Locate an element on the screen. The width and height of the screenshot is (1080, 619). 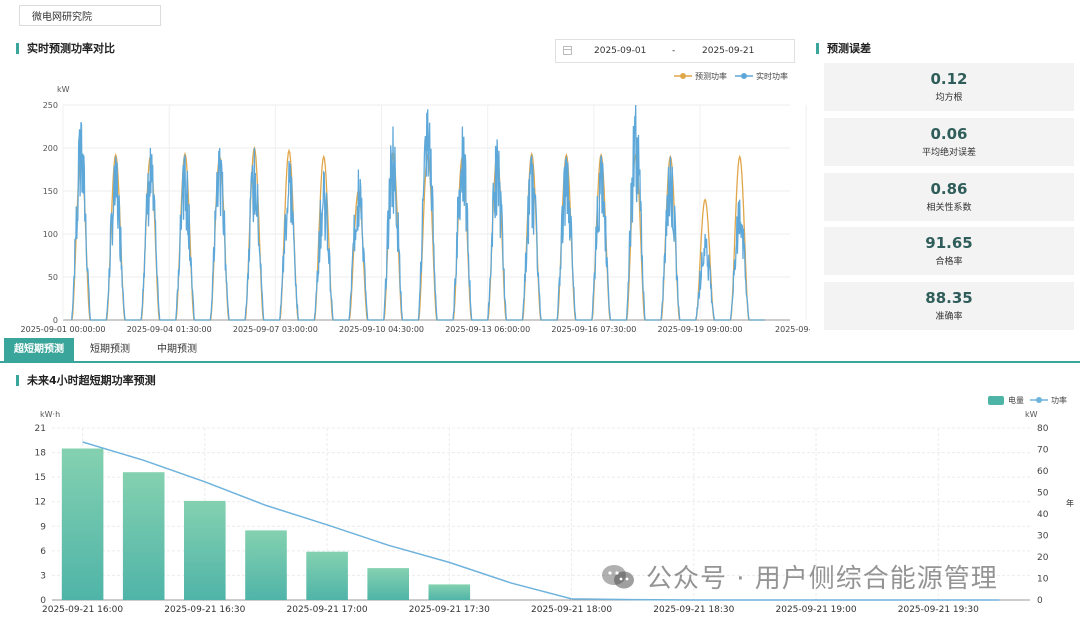
x-tick-label: 2025-09-21 18:00 is located at coordinates (571, 610).